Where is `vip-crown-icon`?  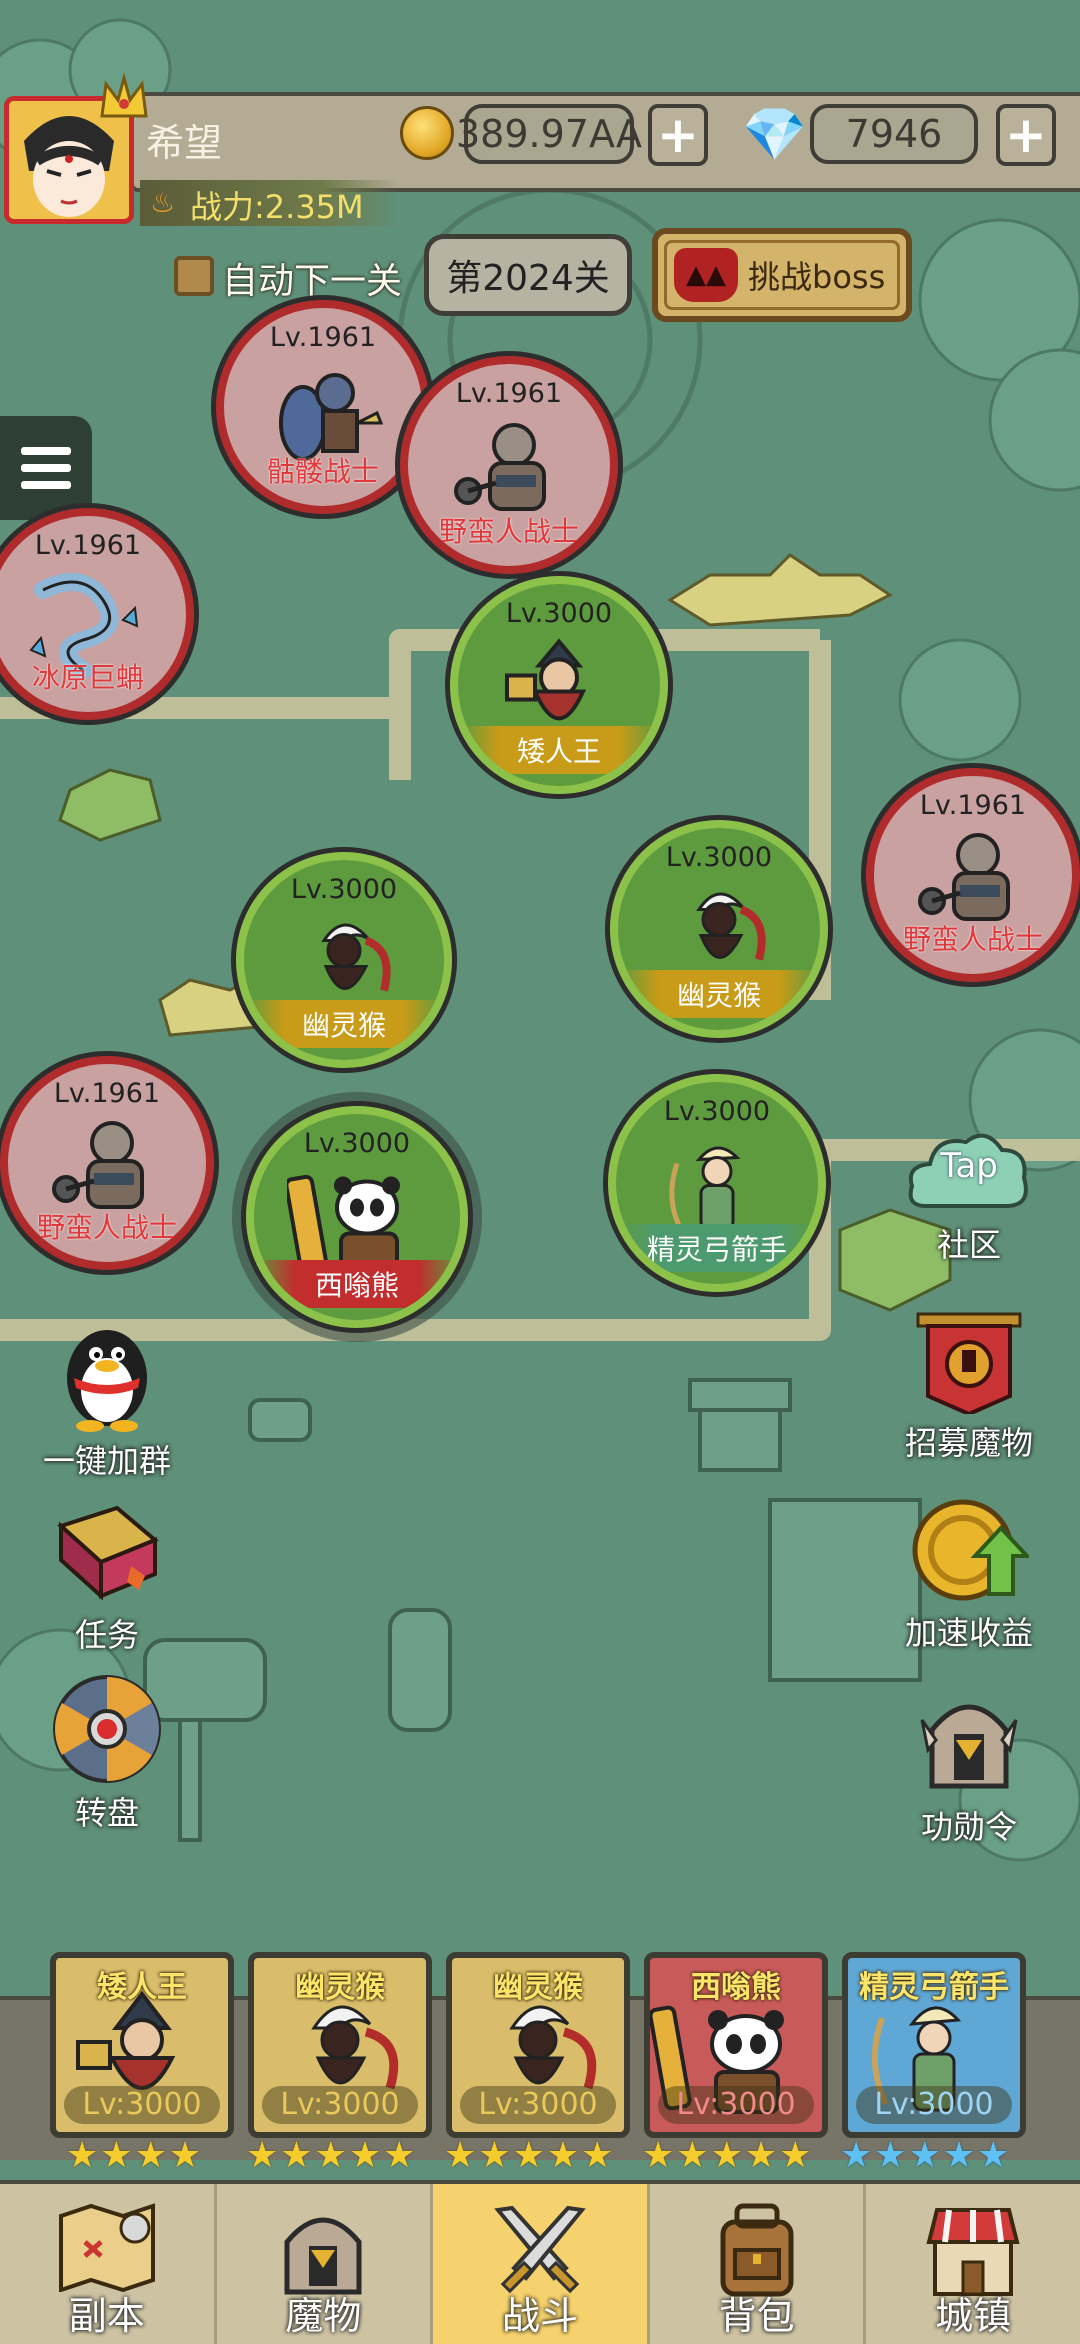 vip-crown-icon is located at coordinates (124, 95).